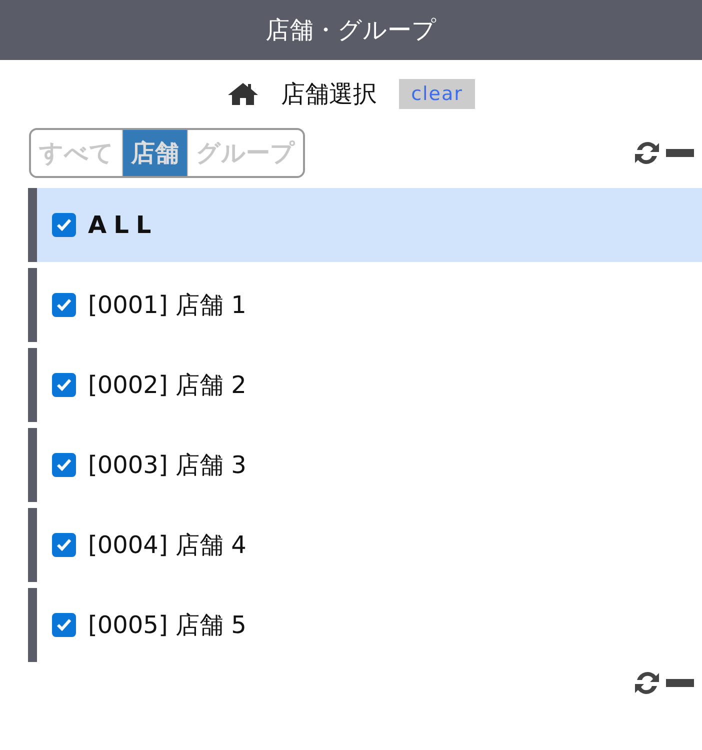 The height and width of the screenshot is (750, 702). Describe the element at coordinates (167, 465) in the screenshot. I see `item-label: [0003] 店舗 3` at that location.